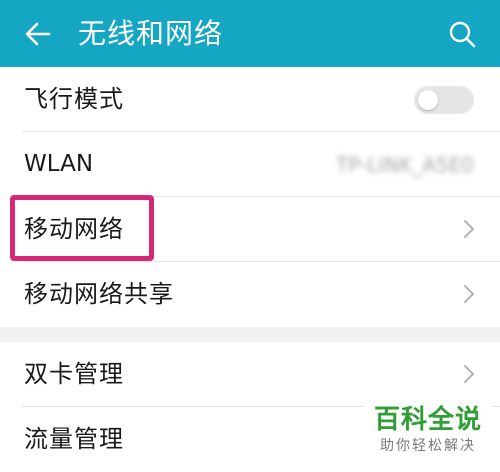  I want to click on watermark: 百科全说 助你轻松解决, so click(428, 433).